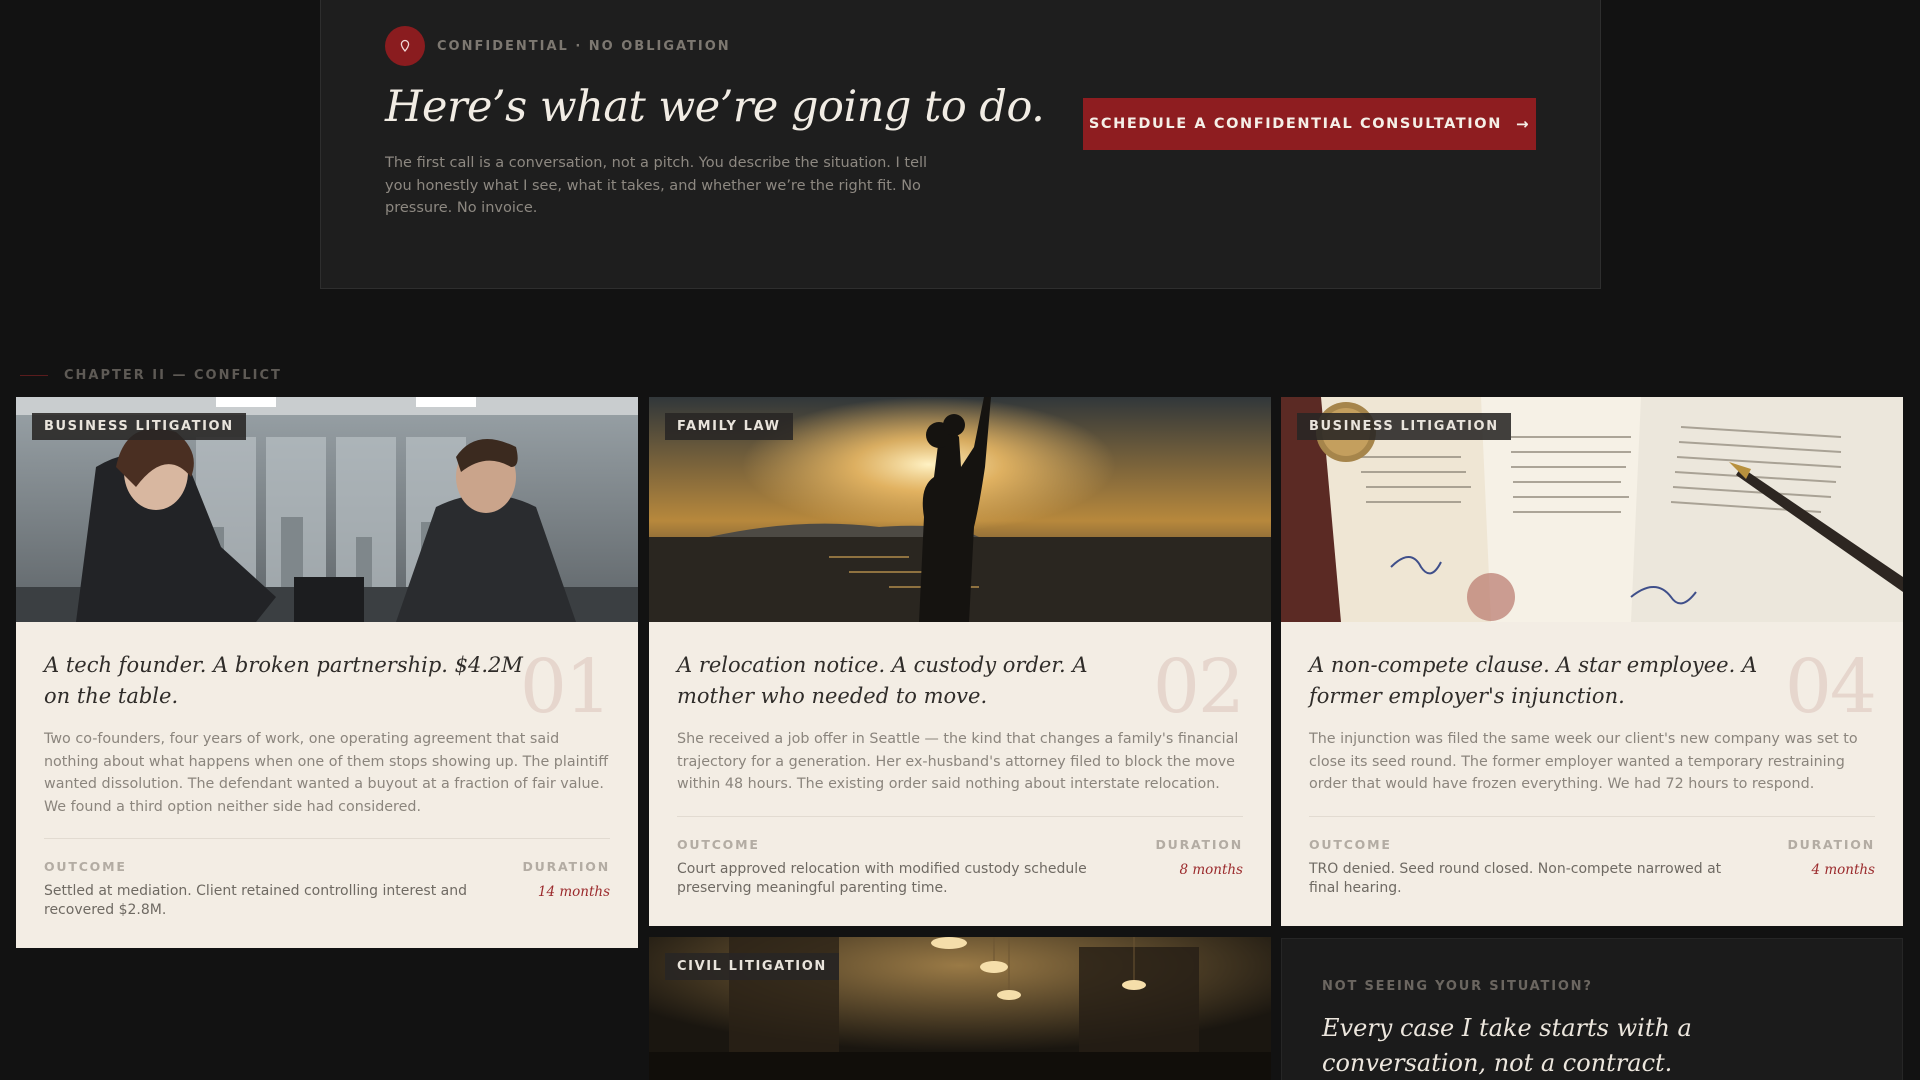 The width and height of the screenshot is (1920, 1080). What do you see at coordinates (752, 966) in the screenshot?
I see `practice-area-tag: CIVIL LITIGATION` at bounding box center [752, 966].